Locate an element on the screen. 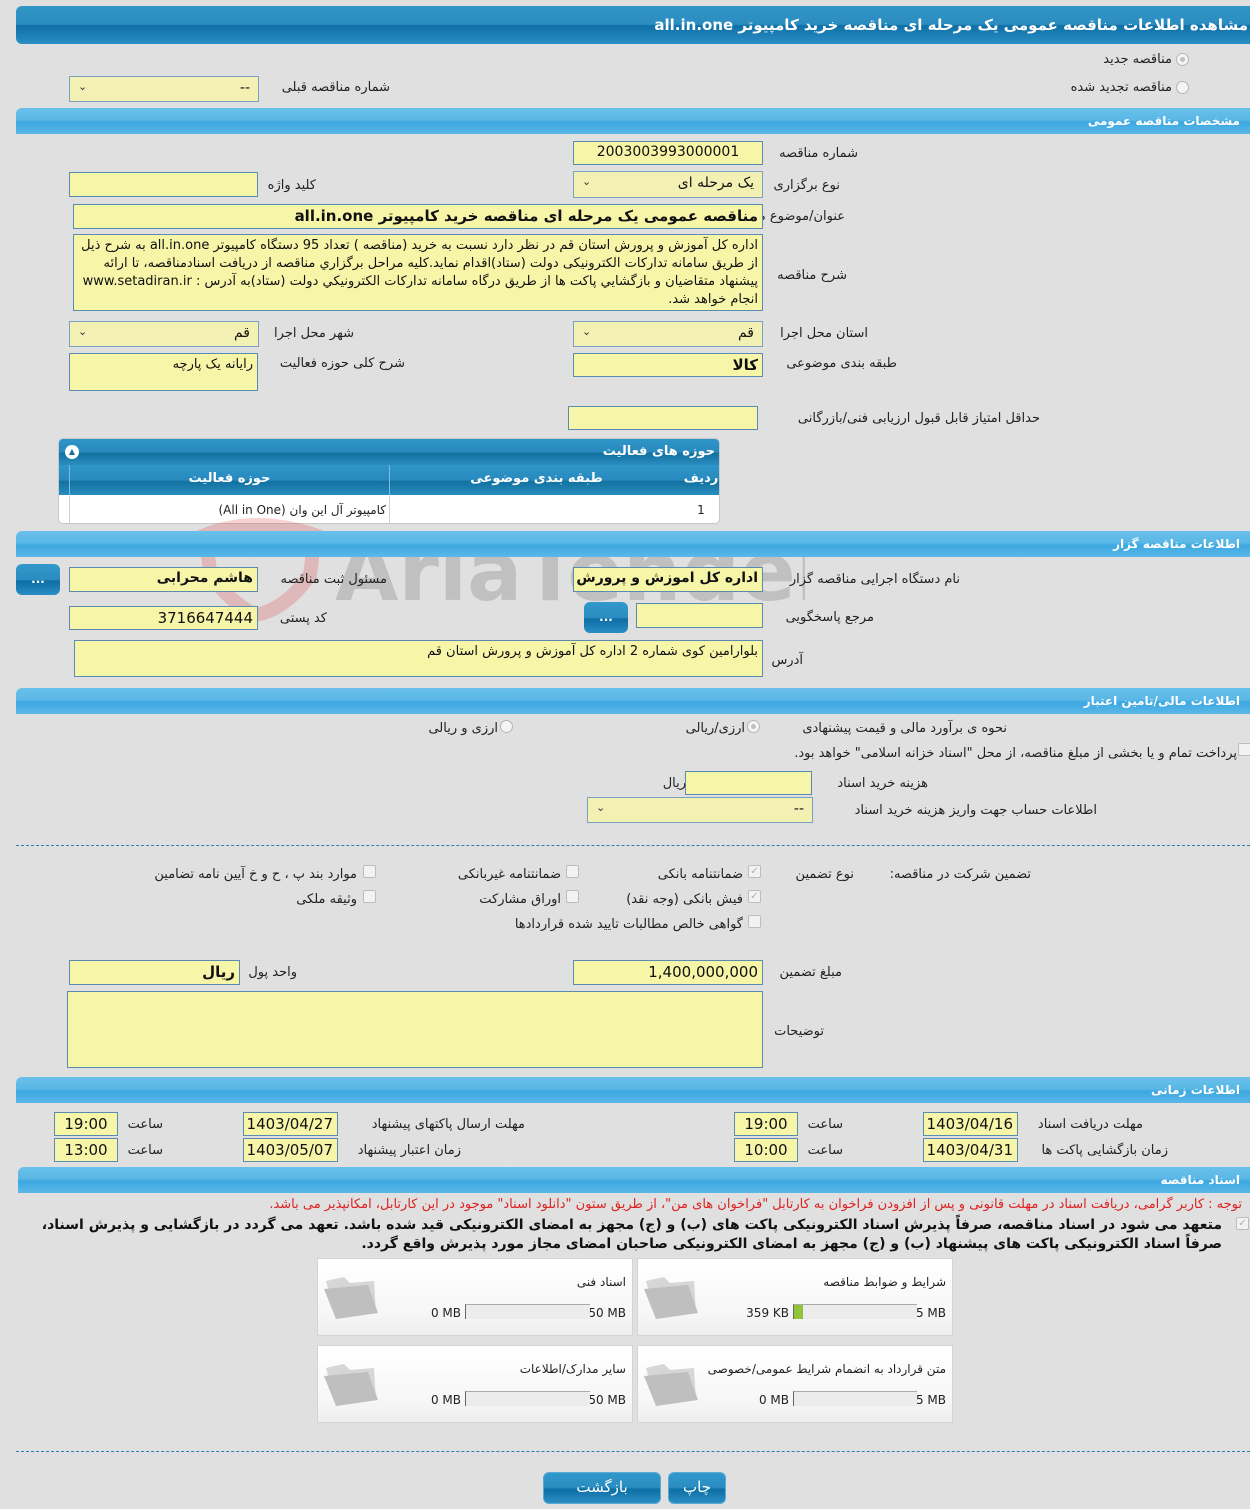 This screenshot has width=1250, height=1509. guarantee-type-label: نوع تضمین is located at coordinates (824, 874).